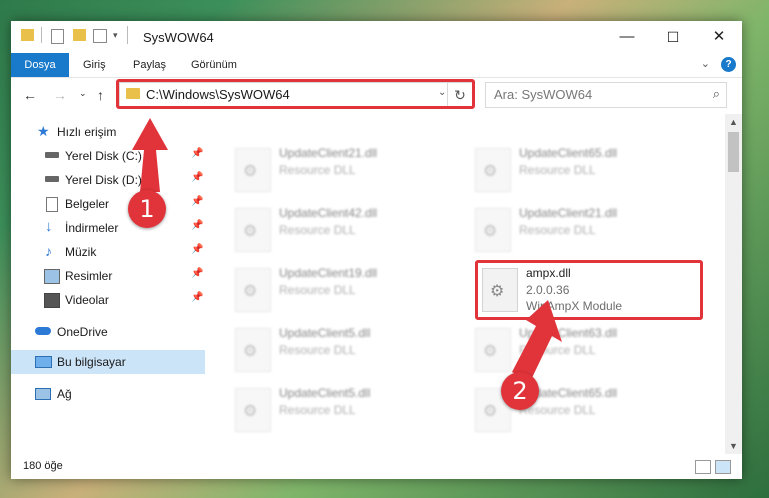 Image resolution: width=769 pixels, height=498 pixels. I want to click on file-name: UpdateClient63.dll, so click(568, 333).